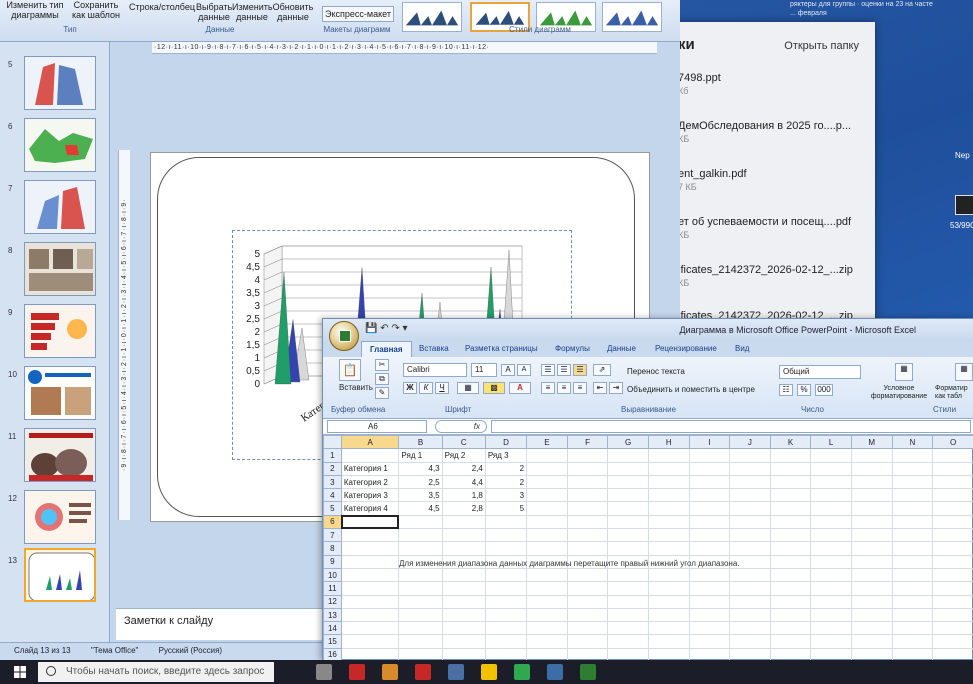 The image size is (973, 684). I want to click on select-data-button: Выбрать данные, so click(214, 12).